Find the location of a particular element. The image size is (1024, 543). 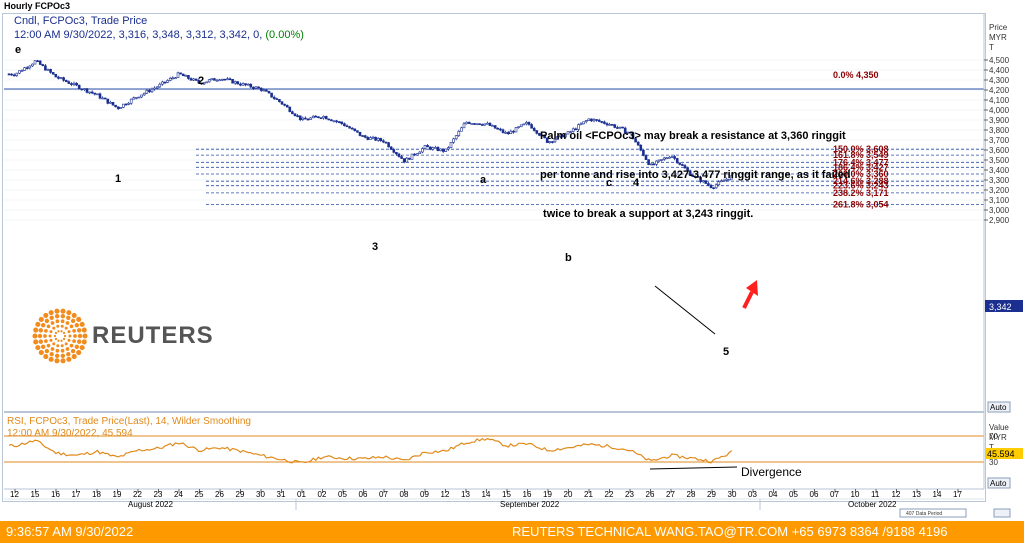

date-tick-label: 20 is located at coordinates (568, 494).